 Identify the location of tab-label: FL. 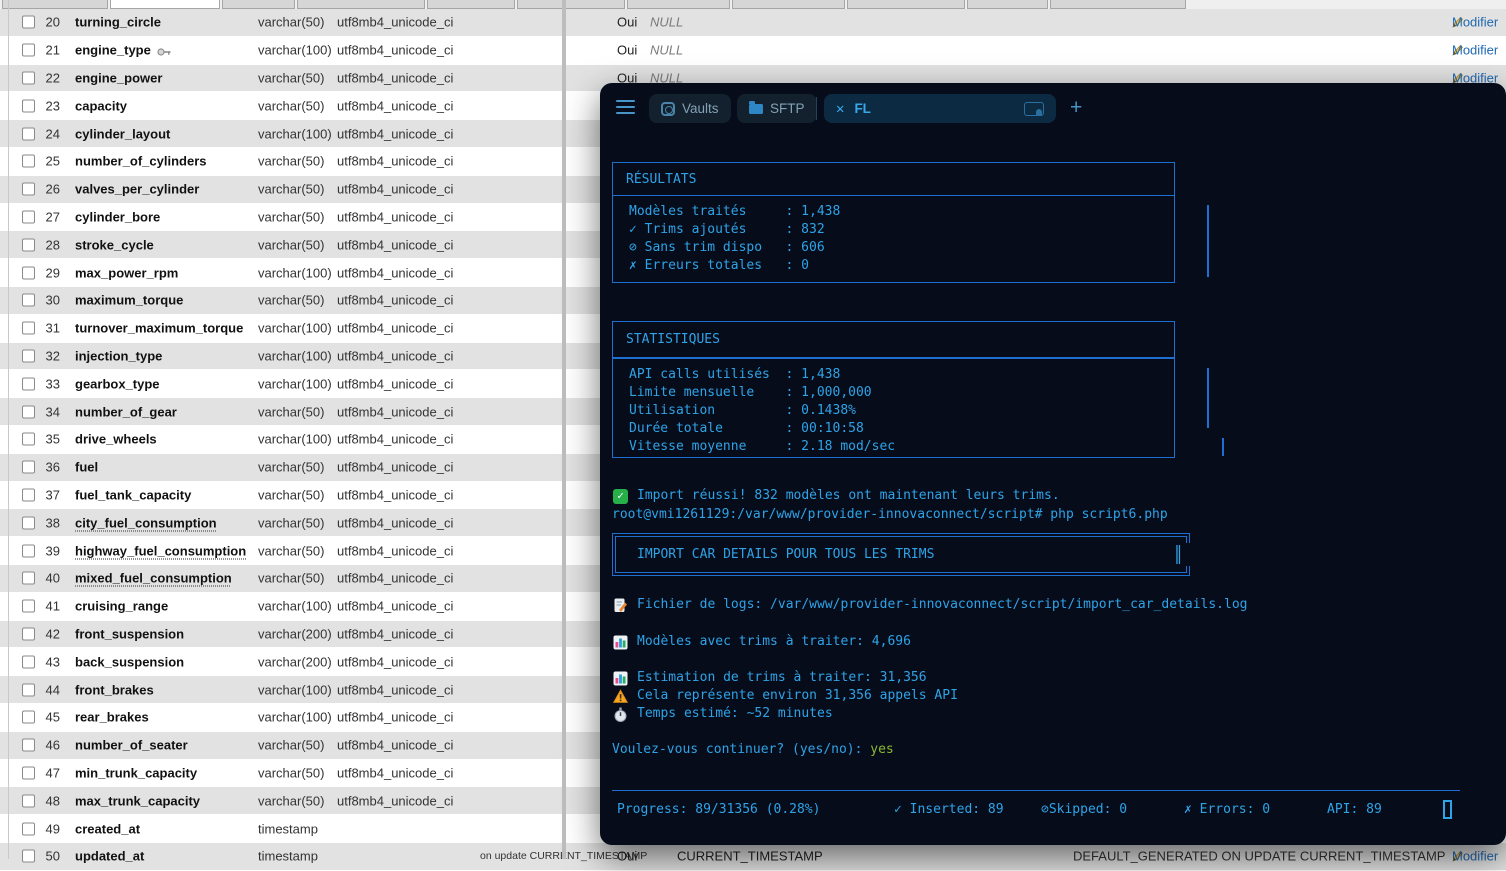
(862, 108).